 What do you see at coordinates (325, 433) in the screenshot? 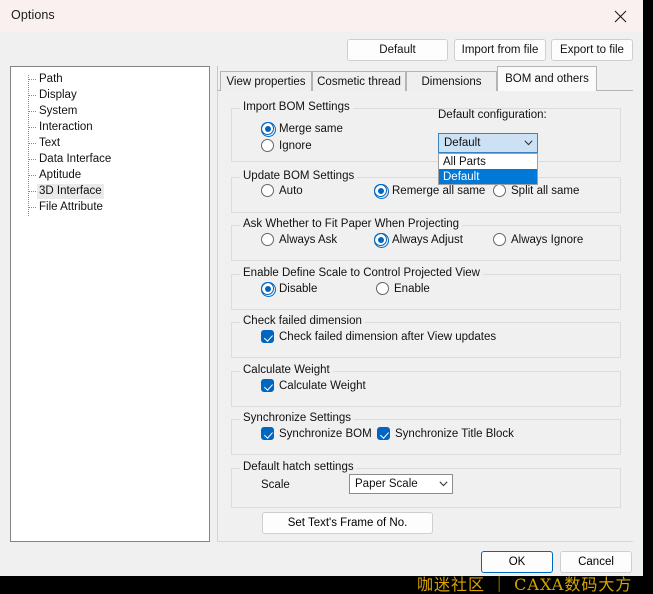
I see `checkbox-label: Synchronize BOM` at bounding box center [325, 433].